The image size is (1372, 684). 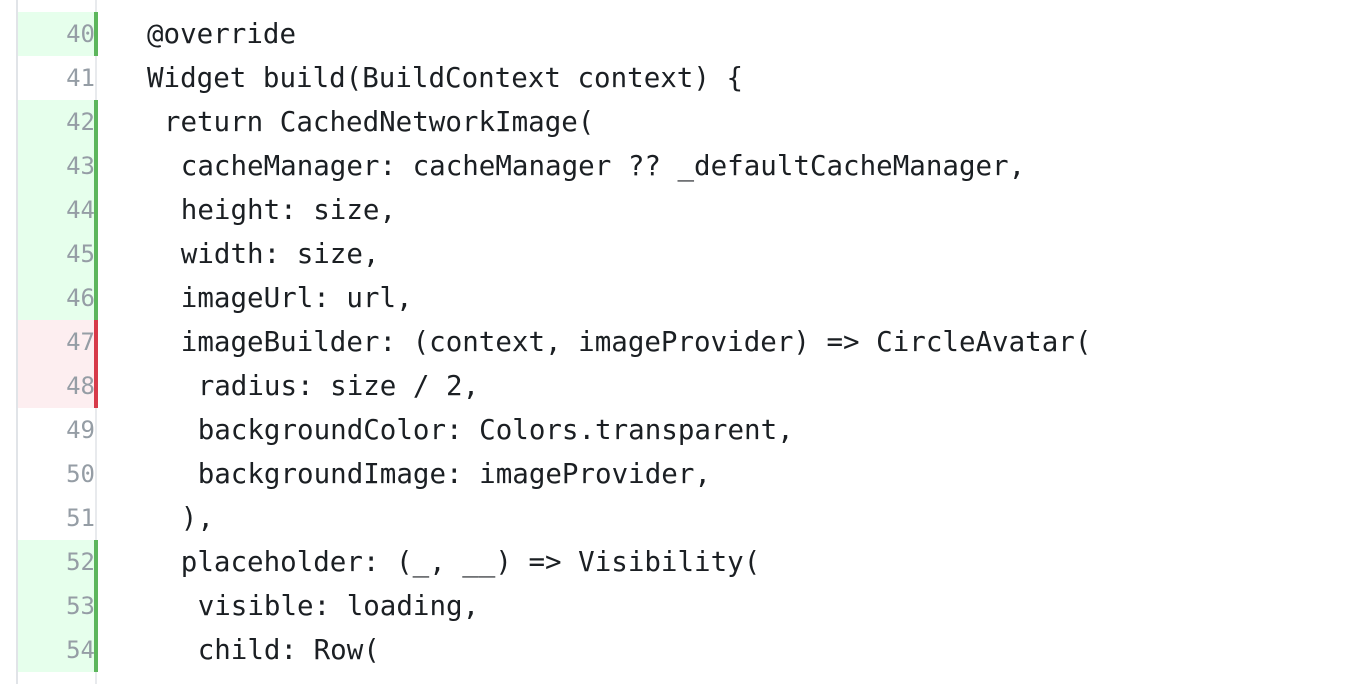 I want to click on line-number-text: 41, so click(x=80, y=78).